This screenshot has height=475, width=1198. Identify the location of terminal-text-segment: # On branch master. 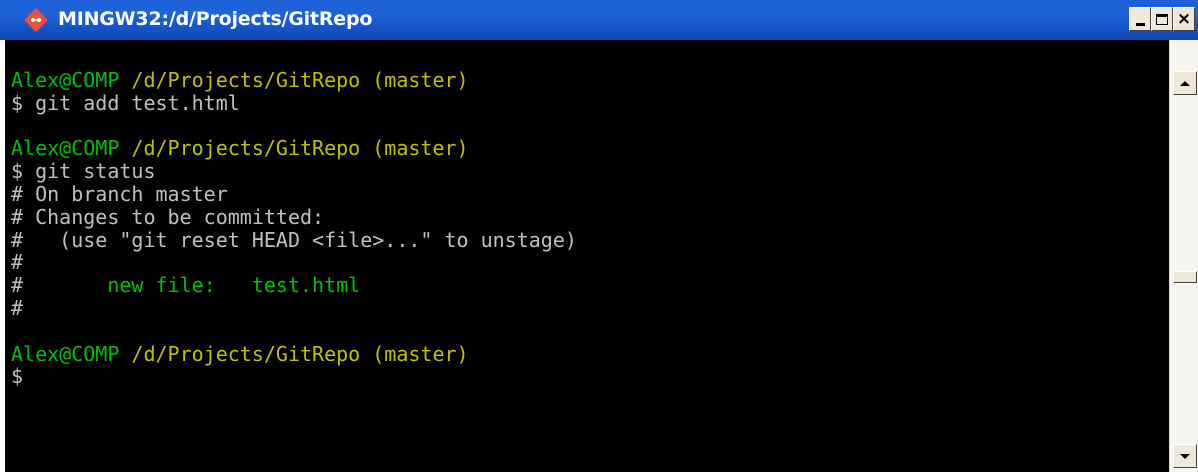
(119, 193).